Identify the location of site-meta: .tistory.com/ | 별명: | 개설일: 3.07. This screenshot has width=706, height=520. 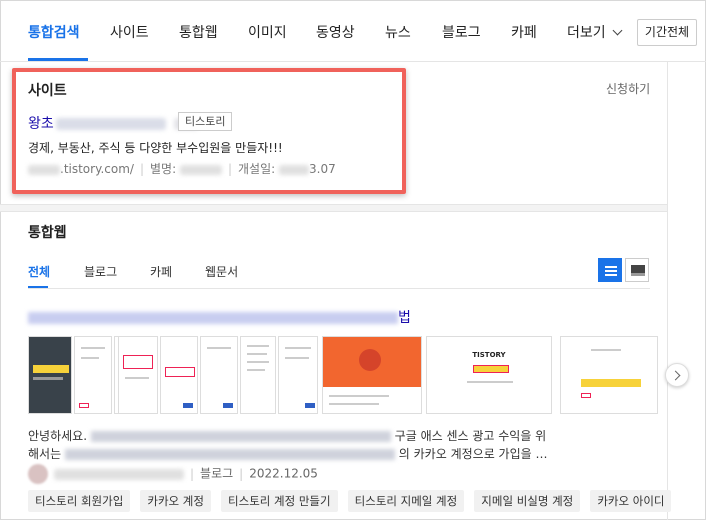
(182, 168).